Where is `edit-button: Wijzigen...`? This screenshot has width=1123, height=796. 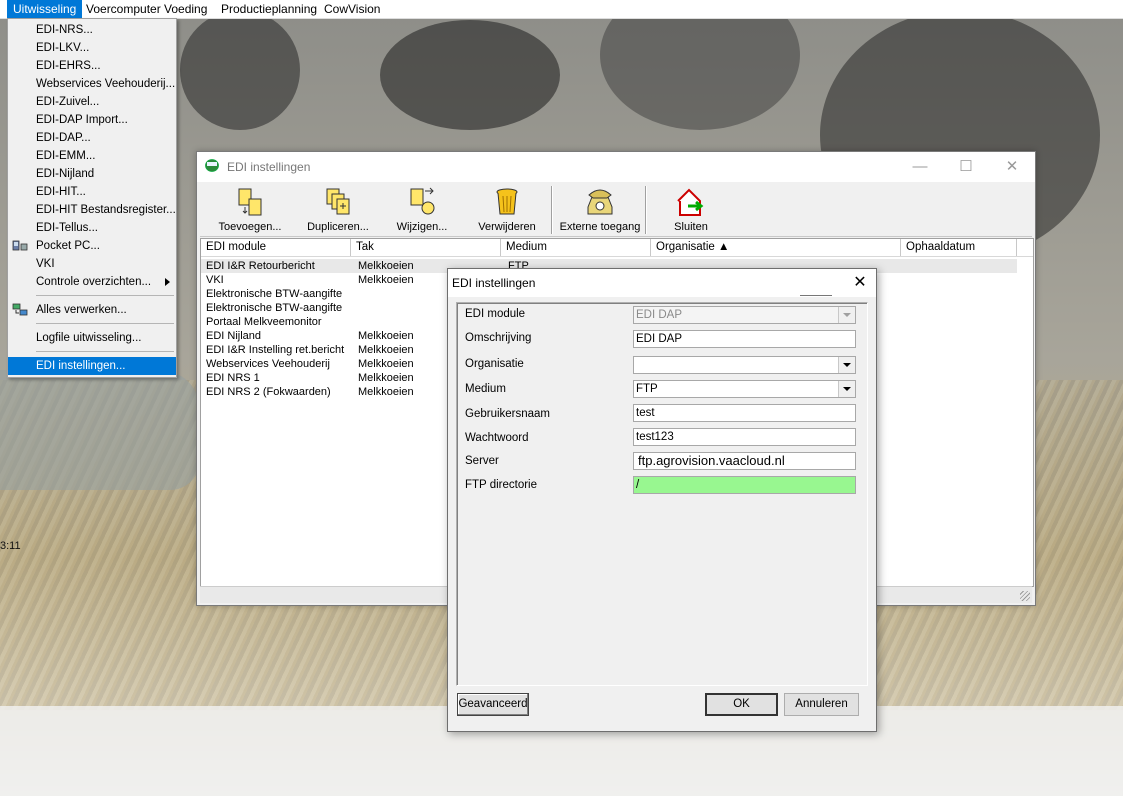 edit-button: Wijzigen... is located at coordinates (422, 210).